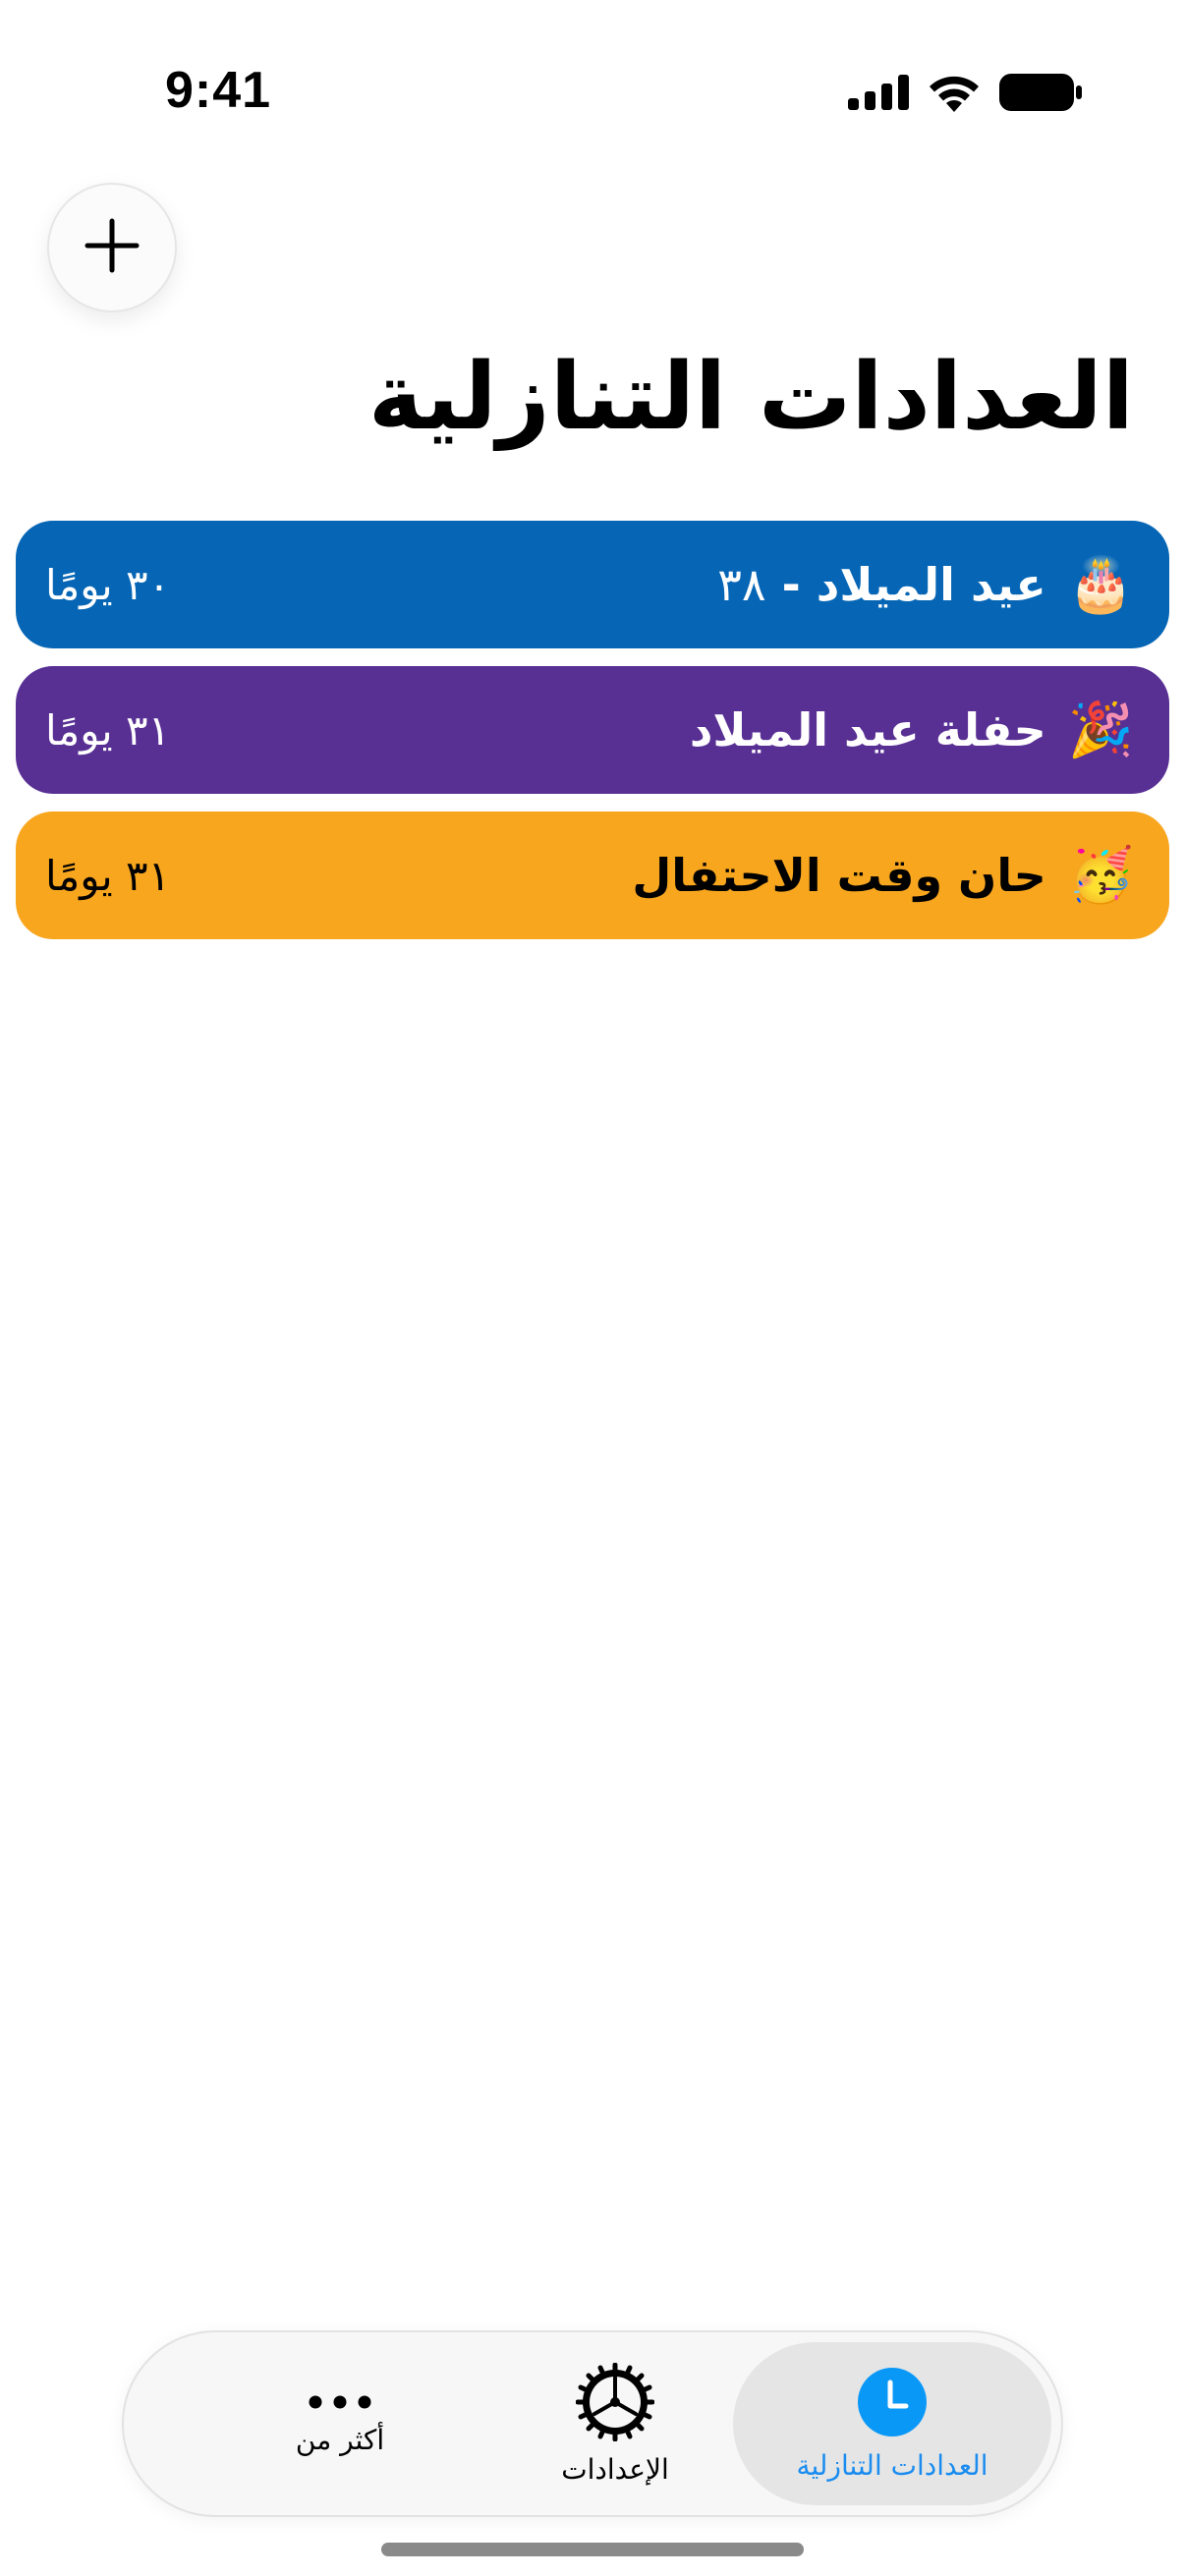  I want to click on partying-face-icon: 🥳, so click(1100, 875).